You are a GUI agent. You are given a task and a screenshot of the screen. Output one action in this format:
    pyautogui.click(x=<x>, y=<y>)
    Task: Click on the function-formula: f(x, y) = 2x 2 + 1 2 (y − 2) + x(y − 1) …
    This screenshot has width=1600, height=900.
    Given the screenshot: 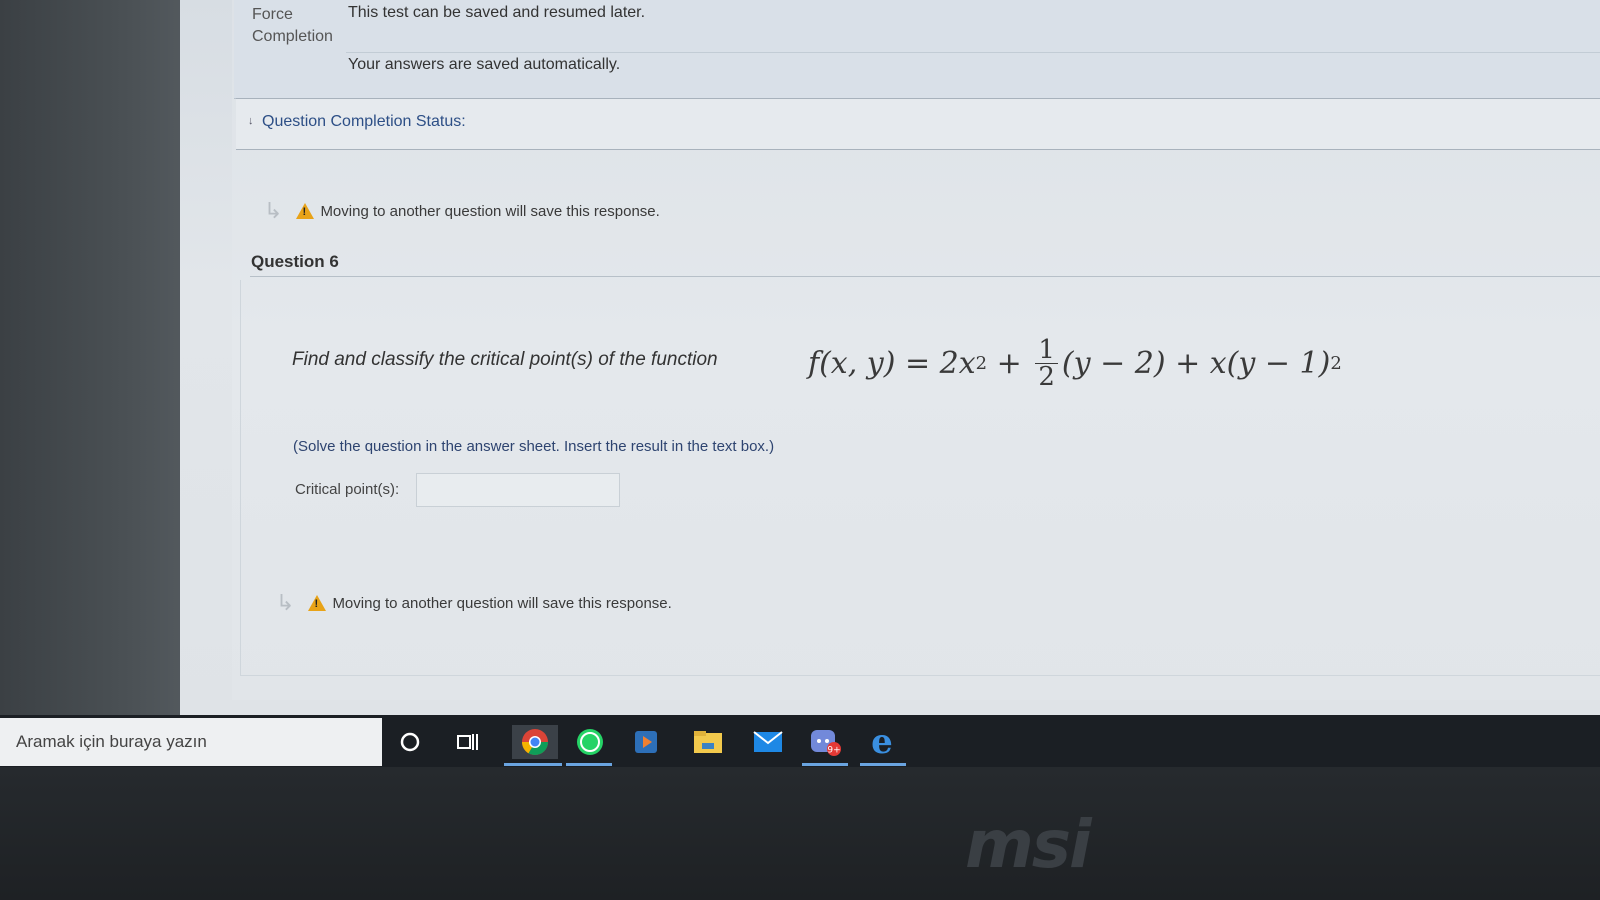 What is the action you would take?
    pyautogui.click(x=1075, y=363)
    